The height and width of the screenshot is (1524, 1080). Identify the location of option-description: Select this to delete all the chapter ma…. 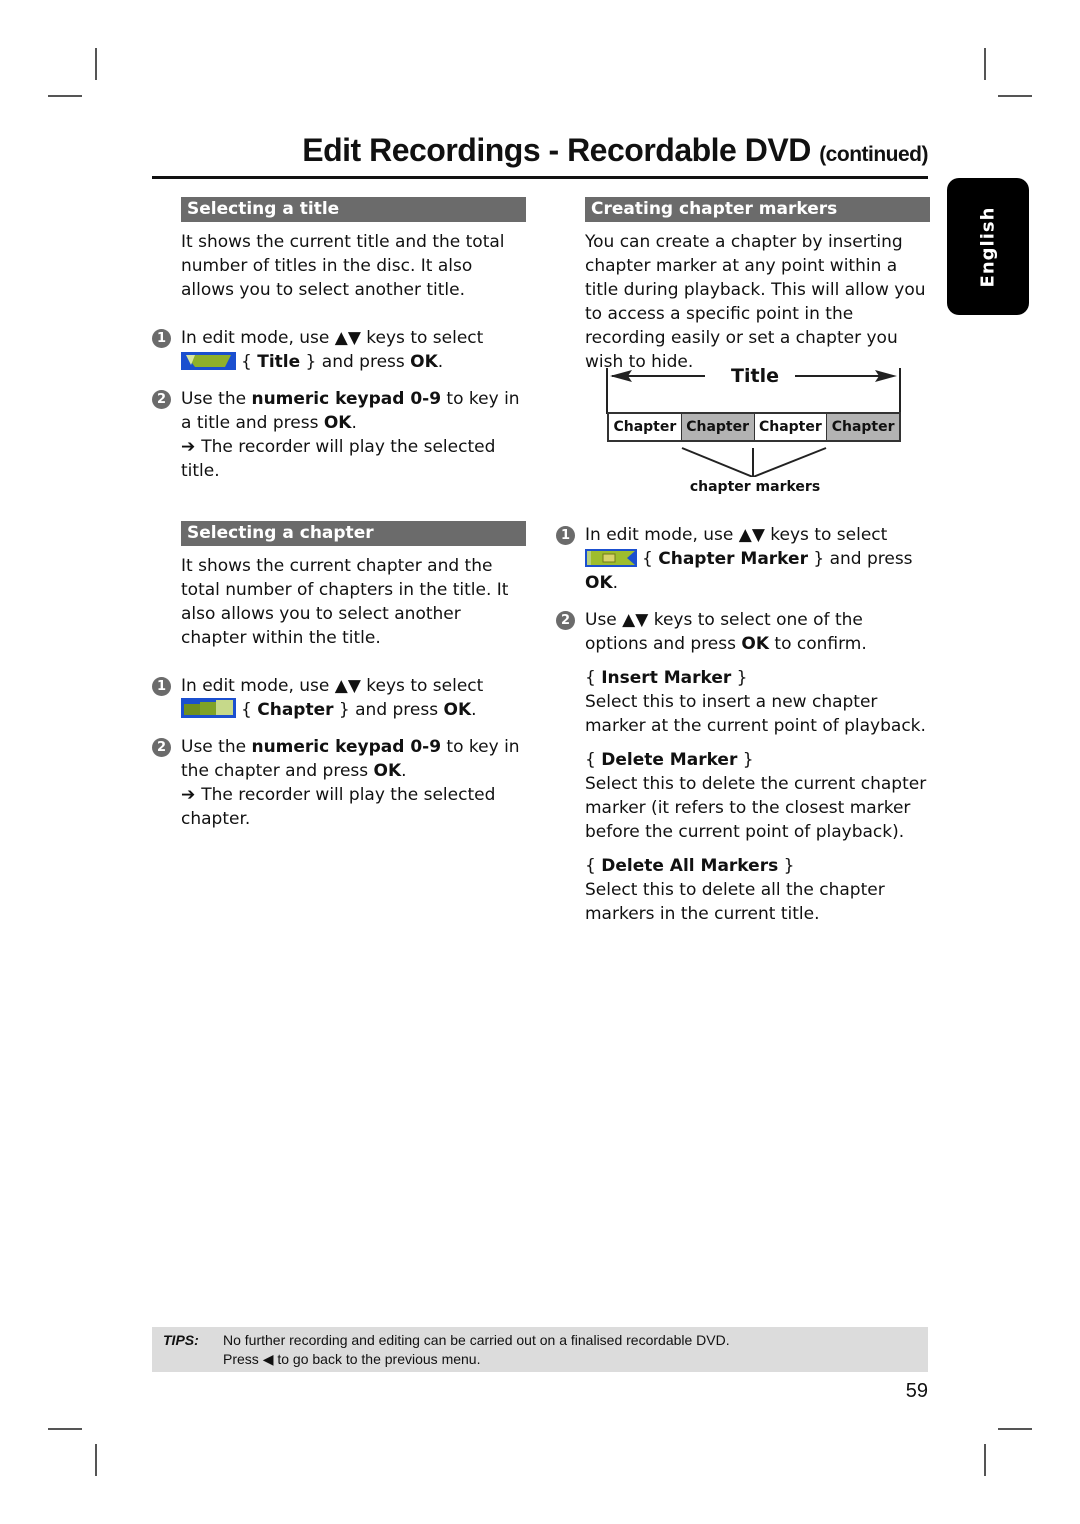
(735, 902).